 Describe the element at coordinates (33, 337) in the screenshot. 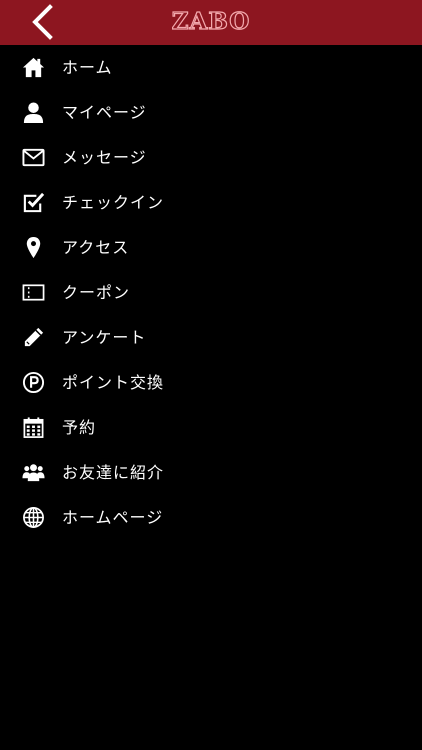

I see `pencil-icon` at that location.